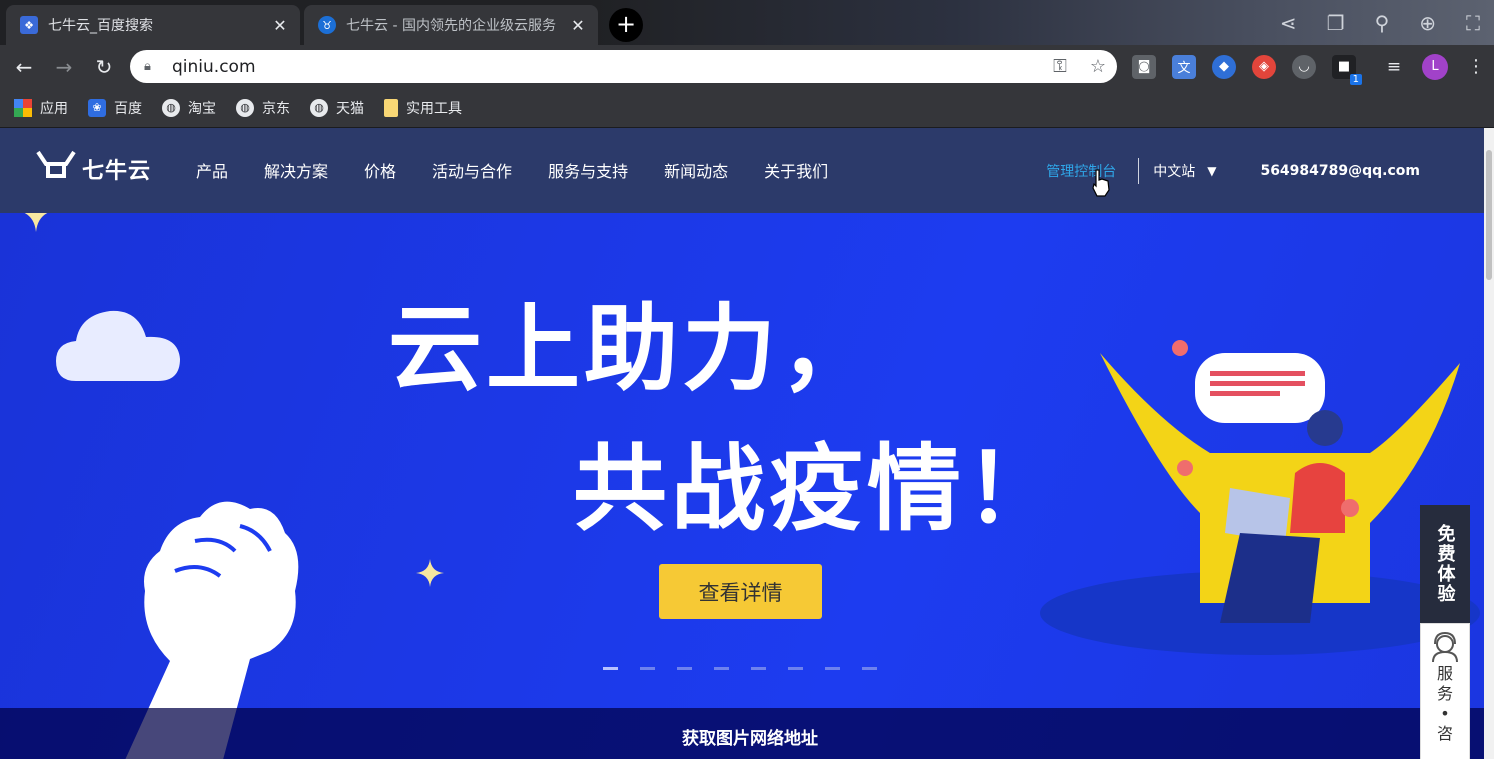  I want to click on floating-side-panel: 免费体验 服 务 • 咨, so click(1445, 632).